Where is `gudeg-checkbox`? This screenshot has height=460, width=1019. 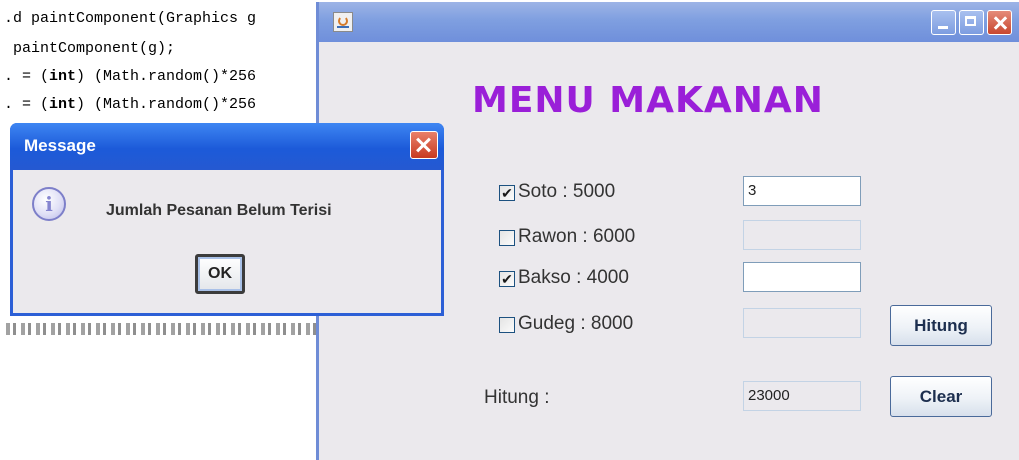
gudeg-checkbox is located at coordinates (507, 325).